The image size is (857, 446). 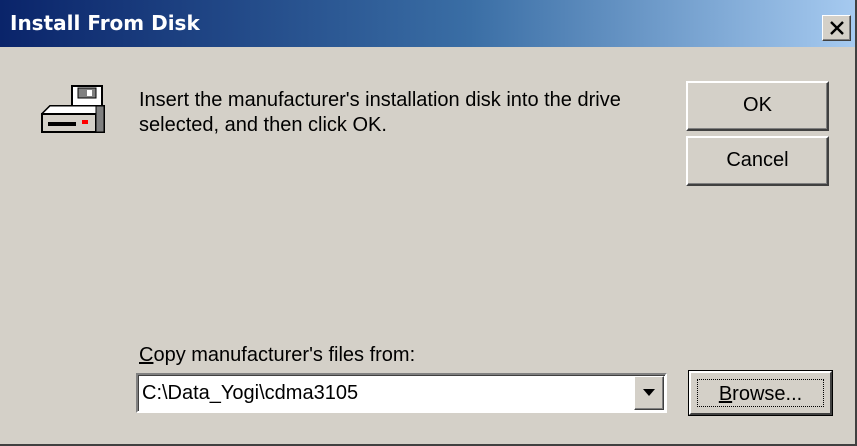 I want to click on floppy-drive-icon, so click(x=73, y=109).